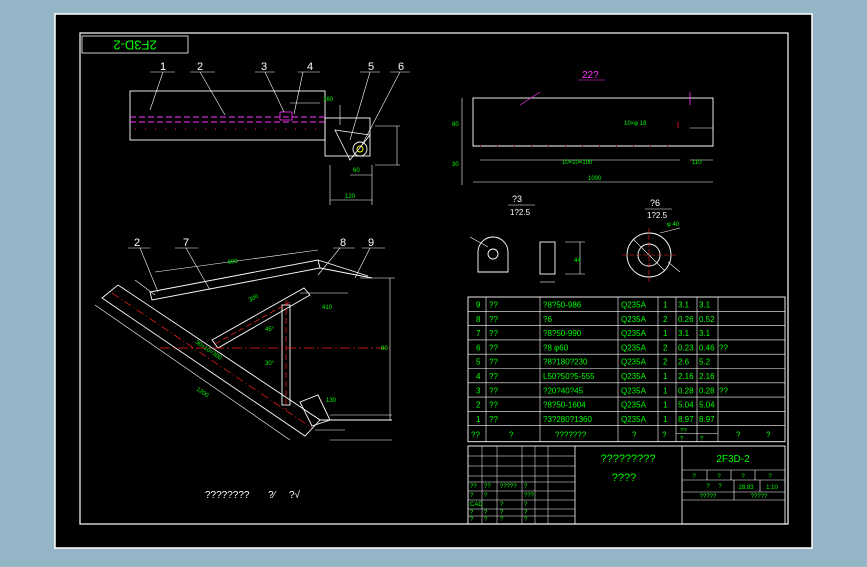  I want to click on dim-detail: 44, so click(577, 261).